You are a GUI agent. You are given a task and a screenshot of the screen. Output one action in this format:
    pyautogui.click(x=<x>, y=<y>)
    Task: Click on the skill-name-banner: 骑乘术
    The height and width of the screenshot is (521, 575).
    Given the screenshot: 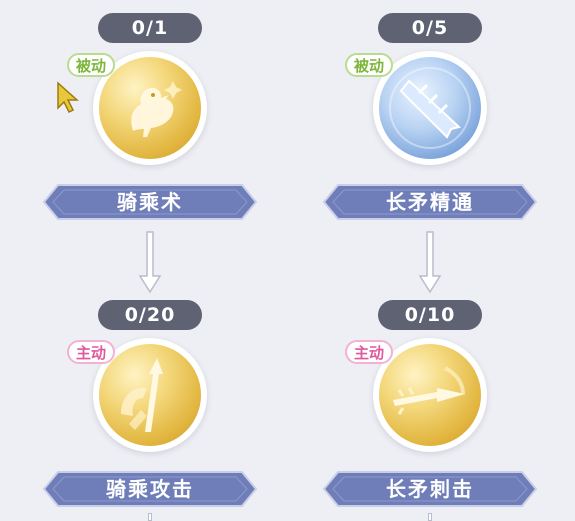 What is the action you would take?
    pyautogui.click(x=150, y=202)
    